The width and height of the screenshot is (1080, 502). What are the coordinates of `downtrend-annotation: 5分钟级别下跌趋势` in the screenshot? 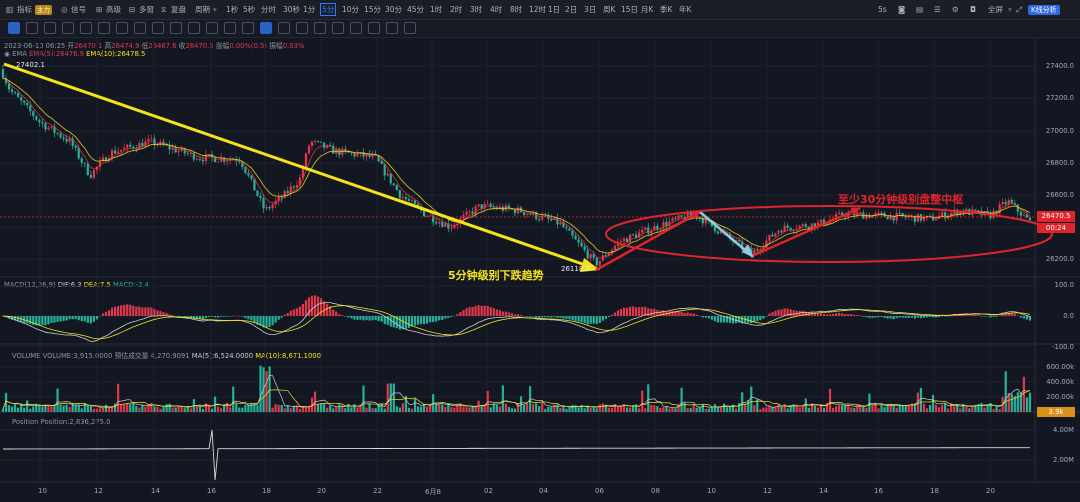 It's located at (496, 275).